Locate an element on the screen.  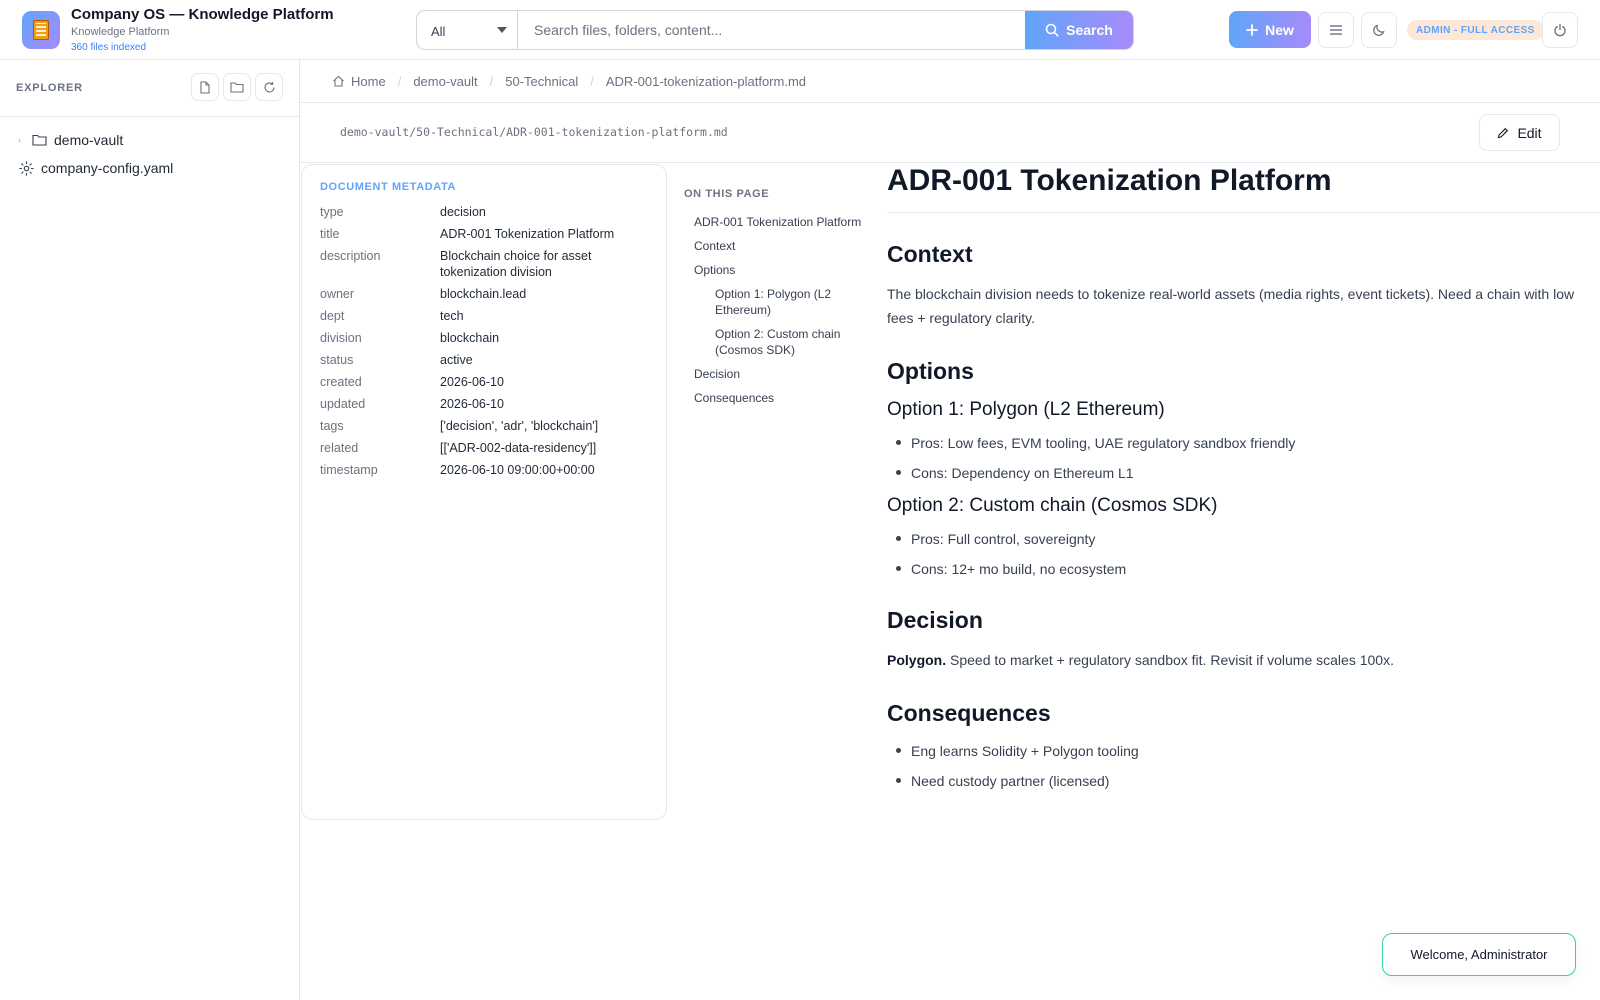
explorer-header: EXPLORER is located at coordinates (149, 88).